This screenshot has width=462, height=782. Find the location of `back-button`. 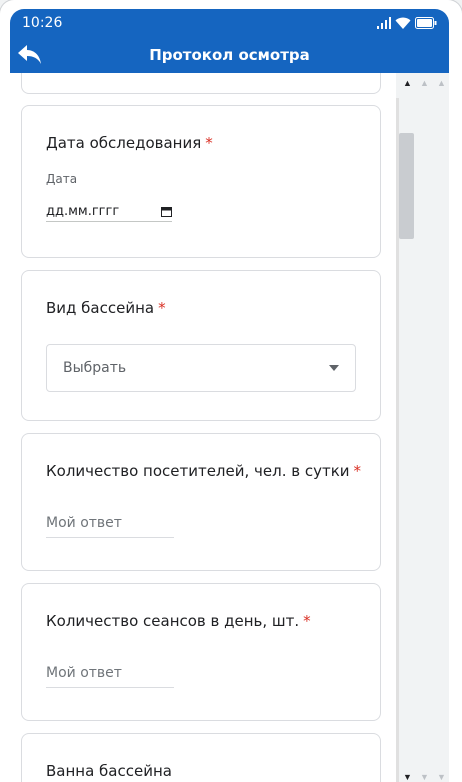

back-button is located at coordinates (30, 55).